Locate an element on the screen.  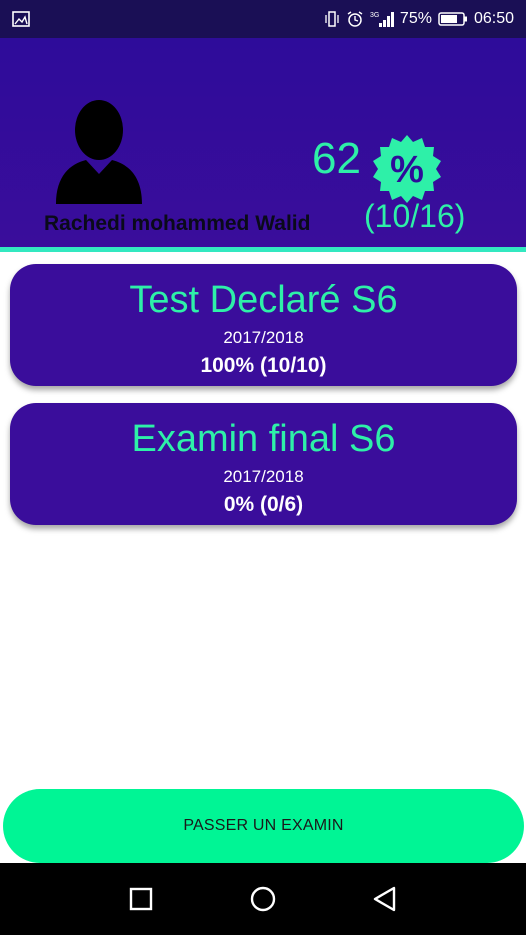
user-name: Rachedi mohammed Walid is located at coordinates (177, 223).